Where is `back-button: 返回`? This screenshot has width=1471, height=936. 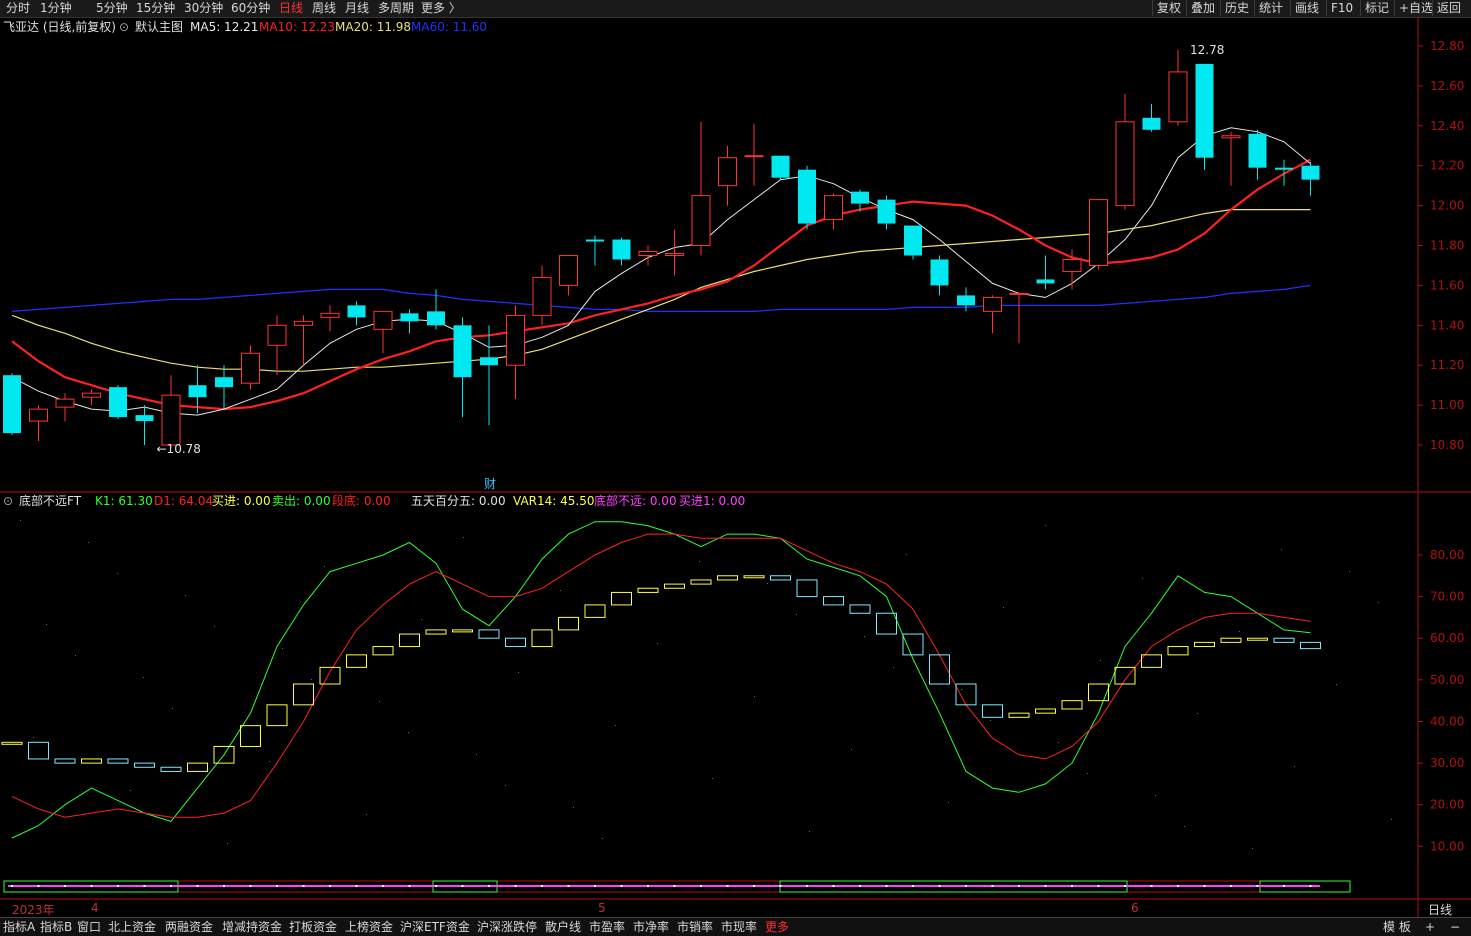 back-button: 返回 is located at coordinates (1448, 8).